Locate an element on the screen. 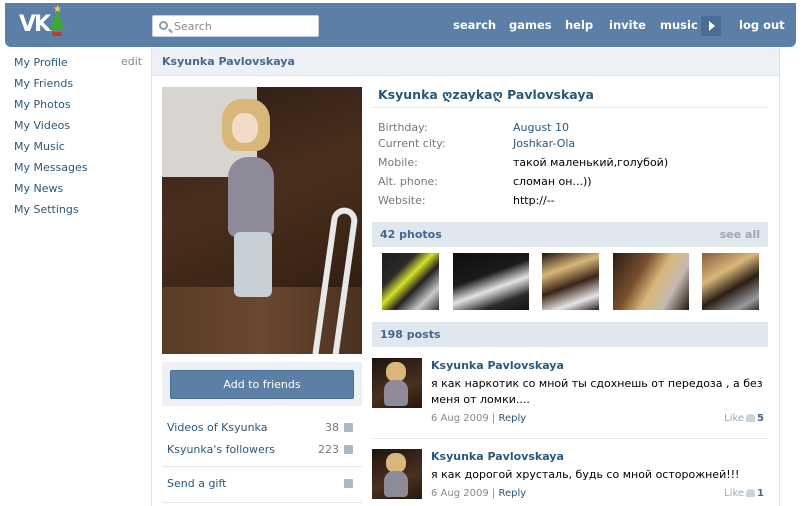 Image resolution: width=809 pixels, height=506 pixels. like-count: 5 is located at coordinates (760, 418).